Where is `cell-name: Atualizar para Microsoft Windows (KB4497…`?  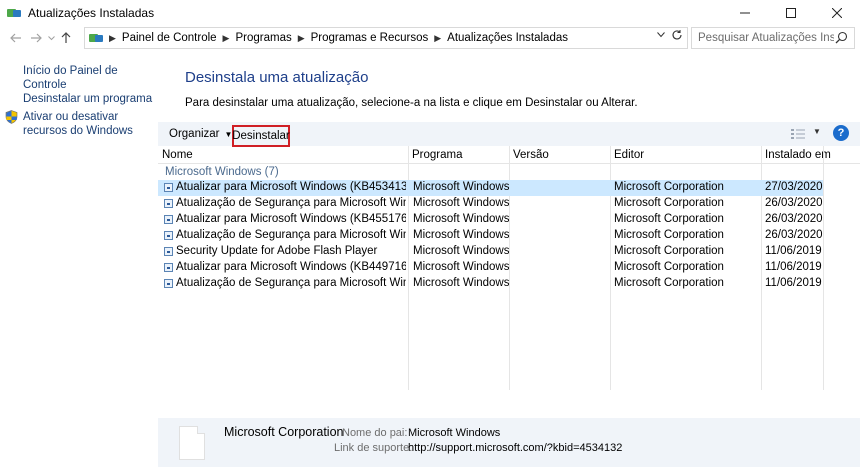 cell-name: Atualizar para Microsoft Windows (KB4497… is located at coordinates (291, 267).